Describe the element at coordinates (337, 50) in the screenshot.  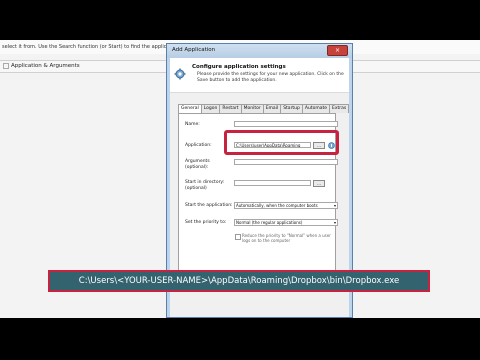
I see `close-button: ×` at that location.